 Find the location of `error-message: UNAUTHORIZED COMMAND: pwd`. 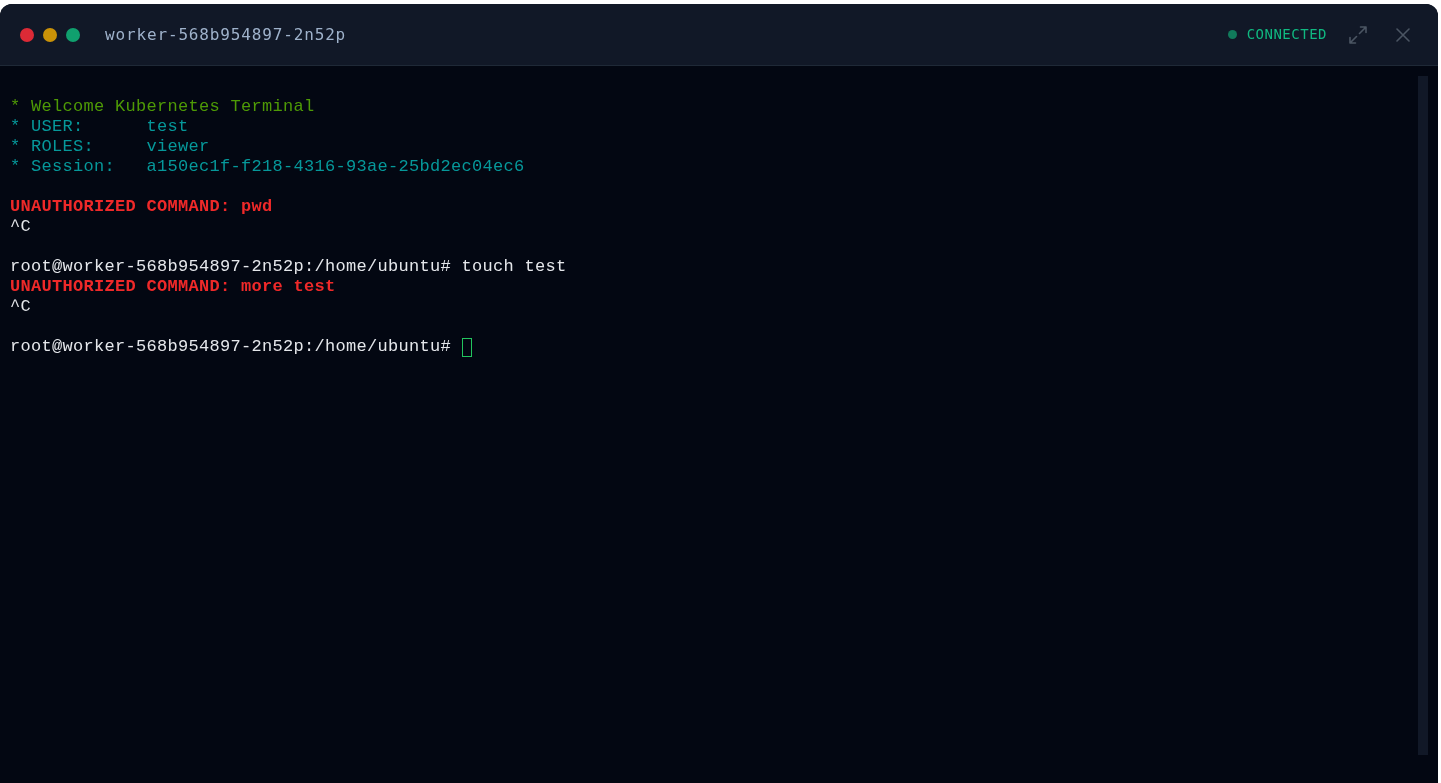

error-message: UNAUTHORIZED COMMAND: pwd is located at coordinates (141, 207).